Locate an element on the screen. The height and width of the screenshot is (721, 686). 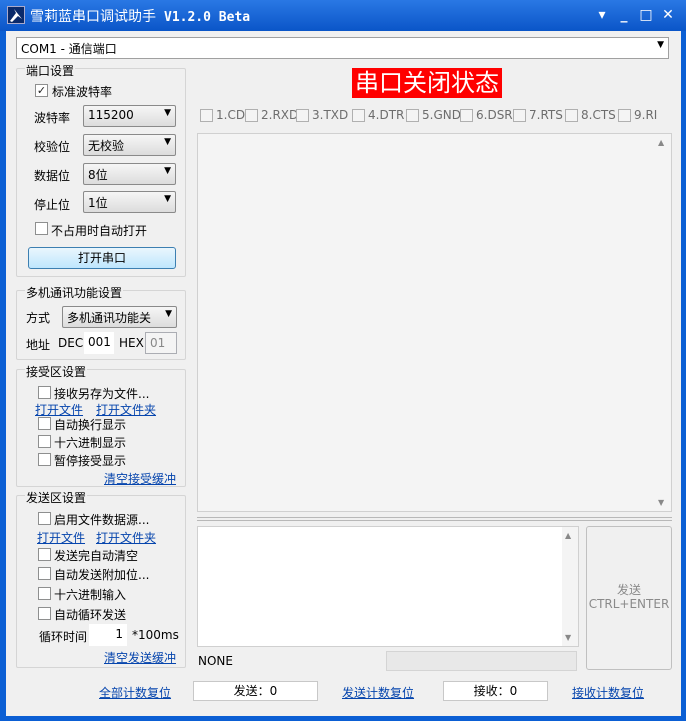
received-count: 接收：0 is located at coordinates (495, 691).